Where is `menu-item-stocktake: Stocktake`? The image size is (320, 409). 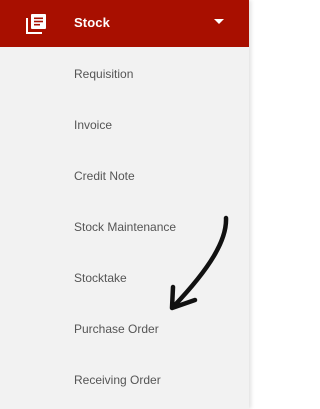
menu-item-stocktake: Stocktake is located at coordinates (124, 276).